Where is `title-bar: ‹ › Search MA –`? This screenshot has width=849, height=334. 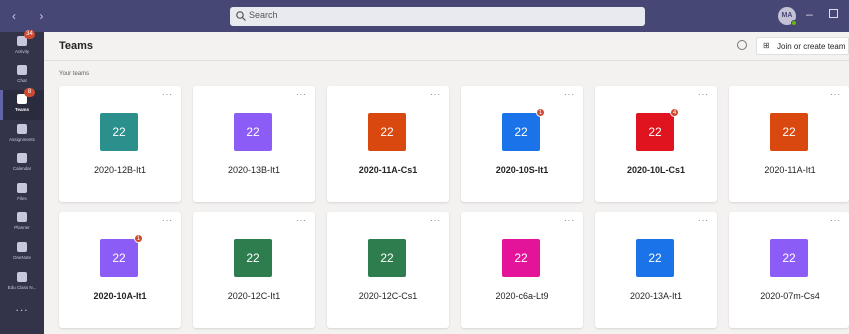 title-bar: ‹ › Search MA – is located at coordinates (424, 16).